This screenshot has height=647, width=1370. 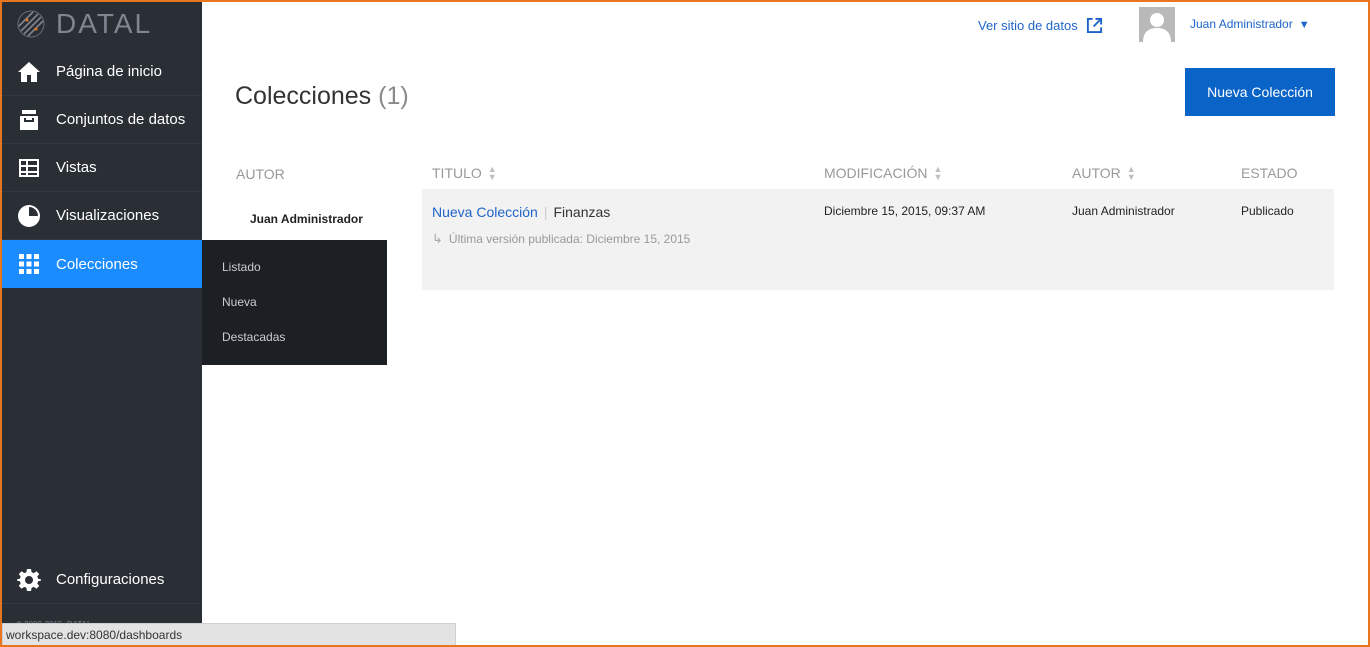 I want to click on column-header-label: ESTADO, so click(x=1269, y=173).